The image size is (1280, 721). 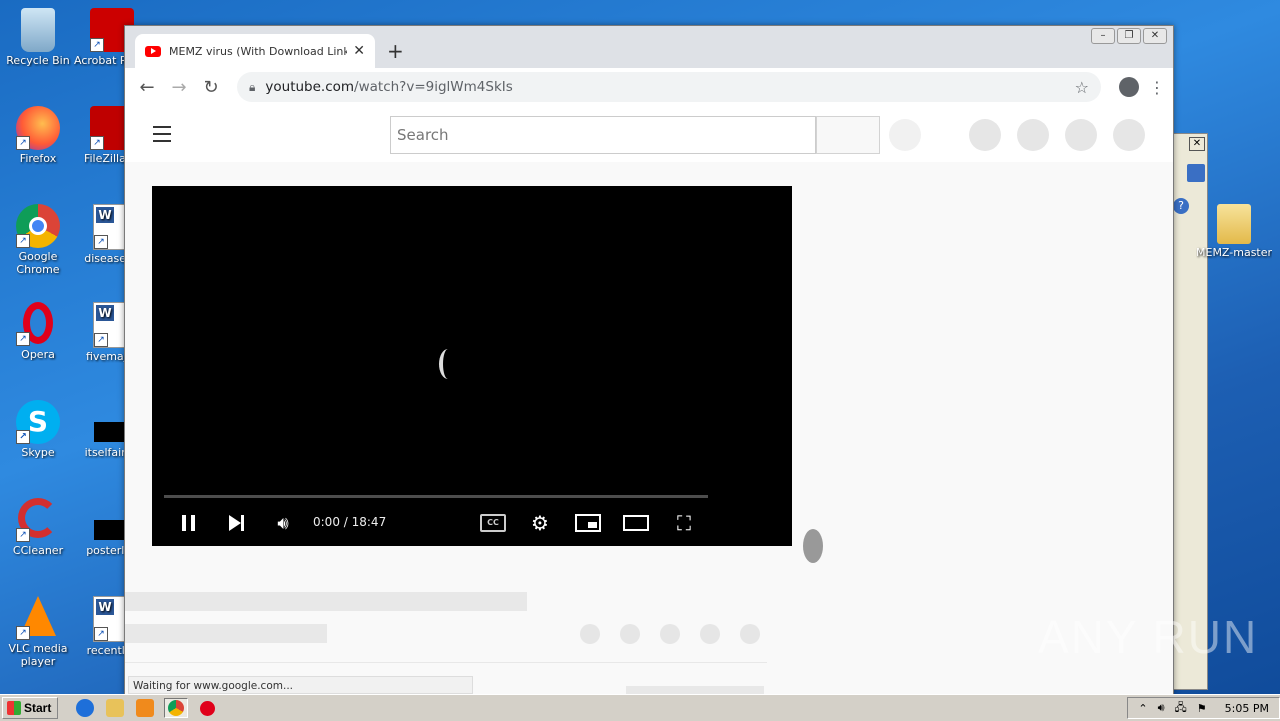 What do you see at coordinates (359, 51) in the screenshot?
I see `tab-close-icon: ✕` at bounding box center [359, 51].